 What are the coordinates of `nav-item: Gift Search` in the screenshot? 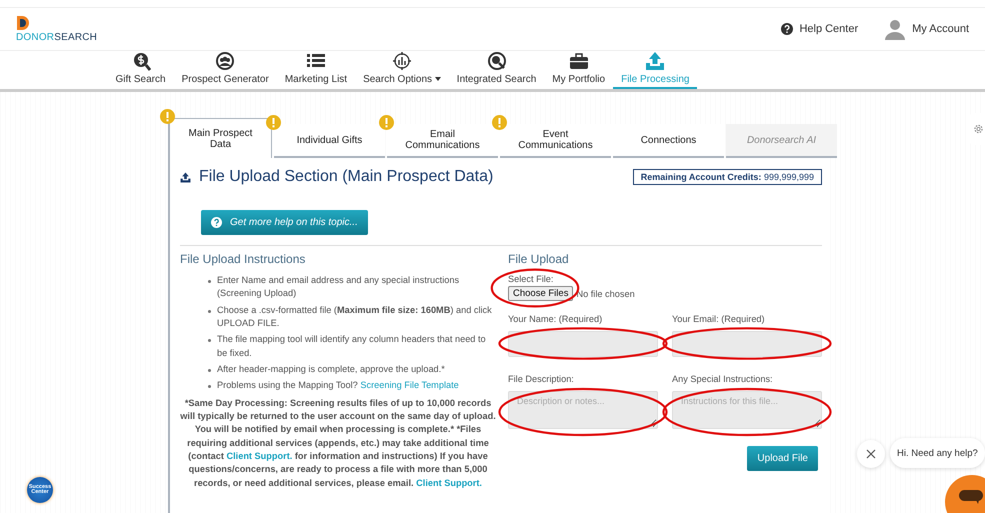 It's located at (141, 70).